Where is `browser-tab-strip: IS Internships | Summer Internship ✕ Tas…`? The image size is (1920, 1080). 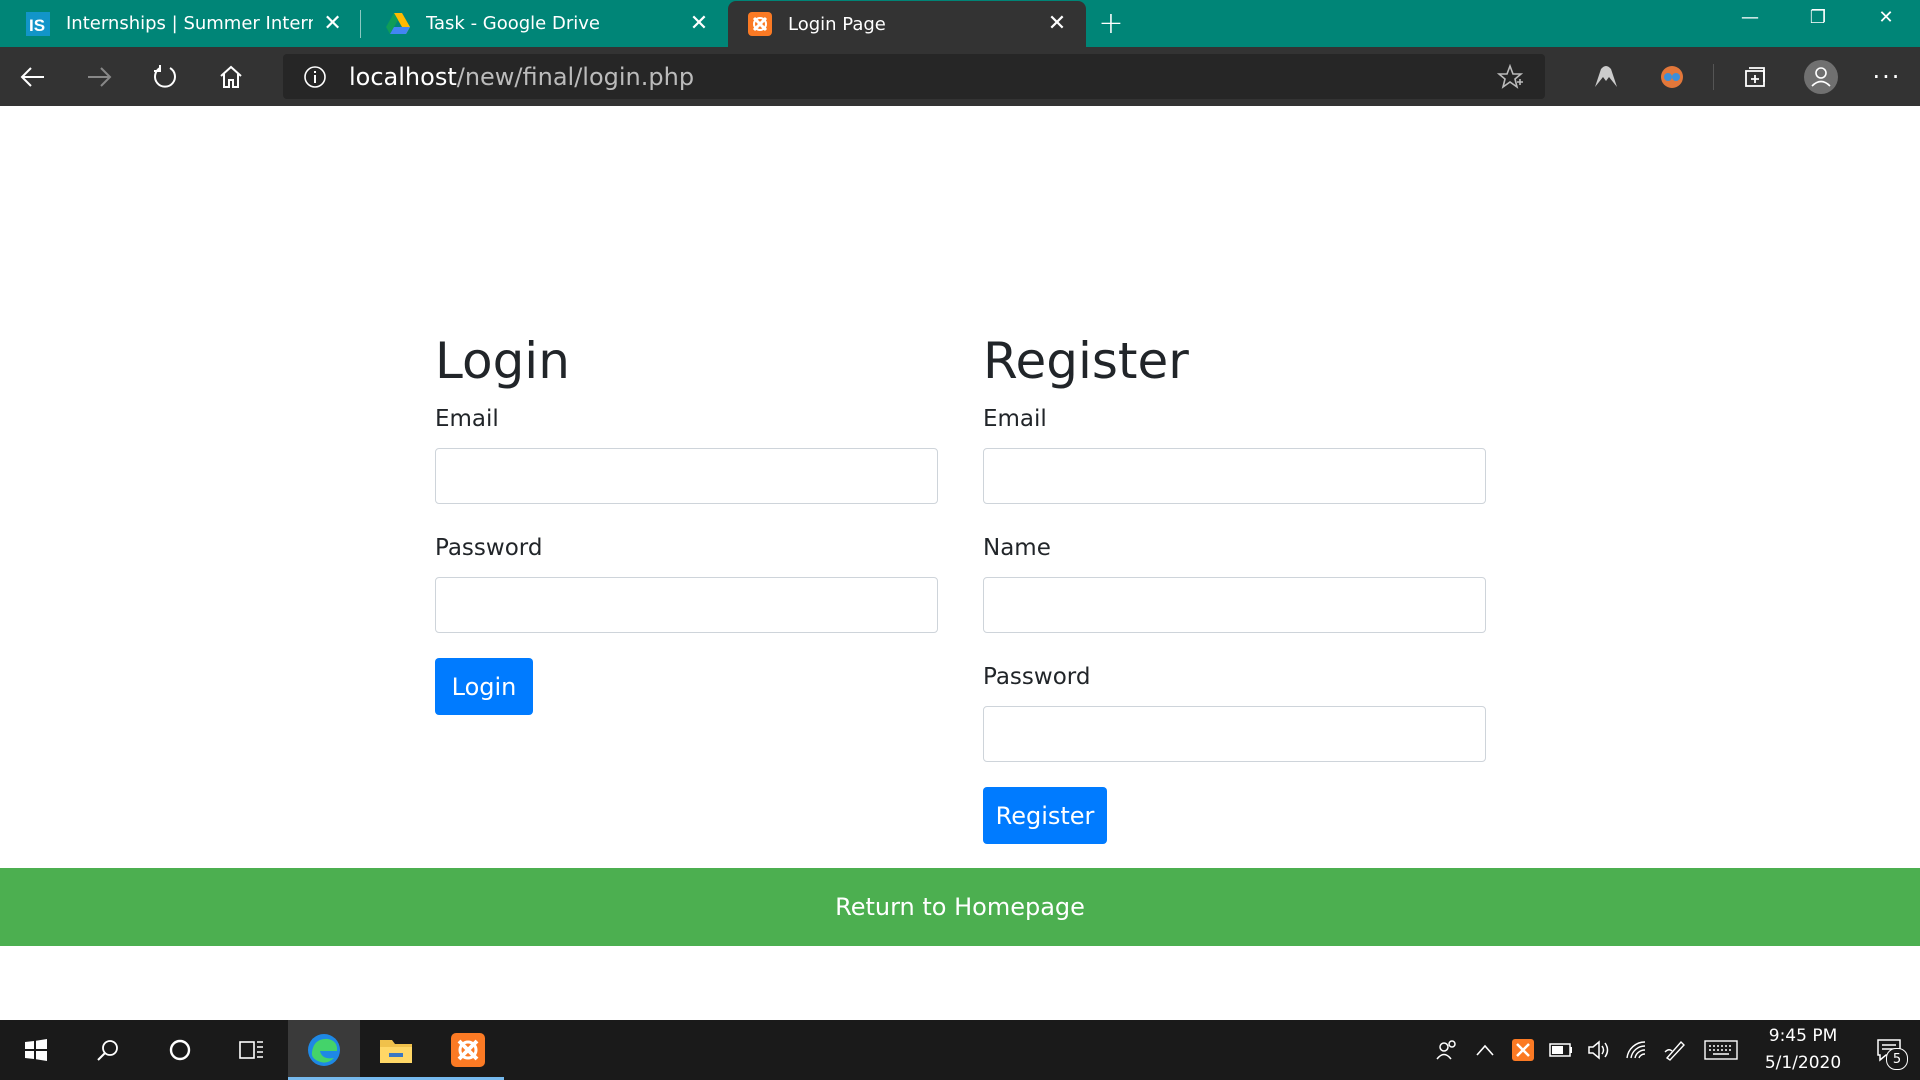
browser-tab-strip: IS Internships | Summer Internship ✕ Tas… is located at coordinates (960, 23).